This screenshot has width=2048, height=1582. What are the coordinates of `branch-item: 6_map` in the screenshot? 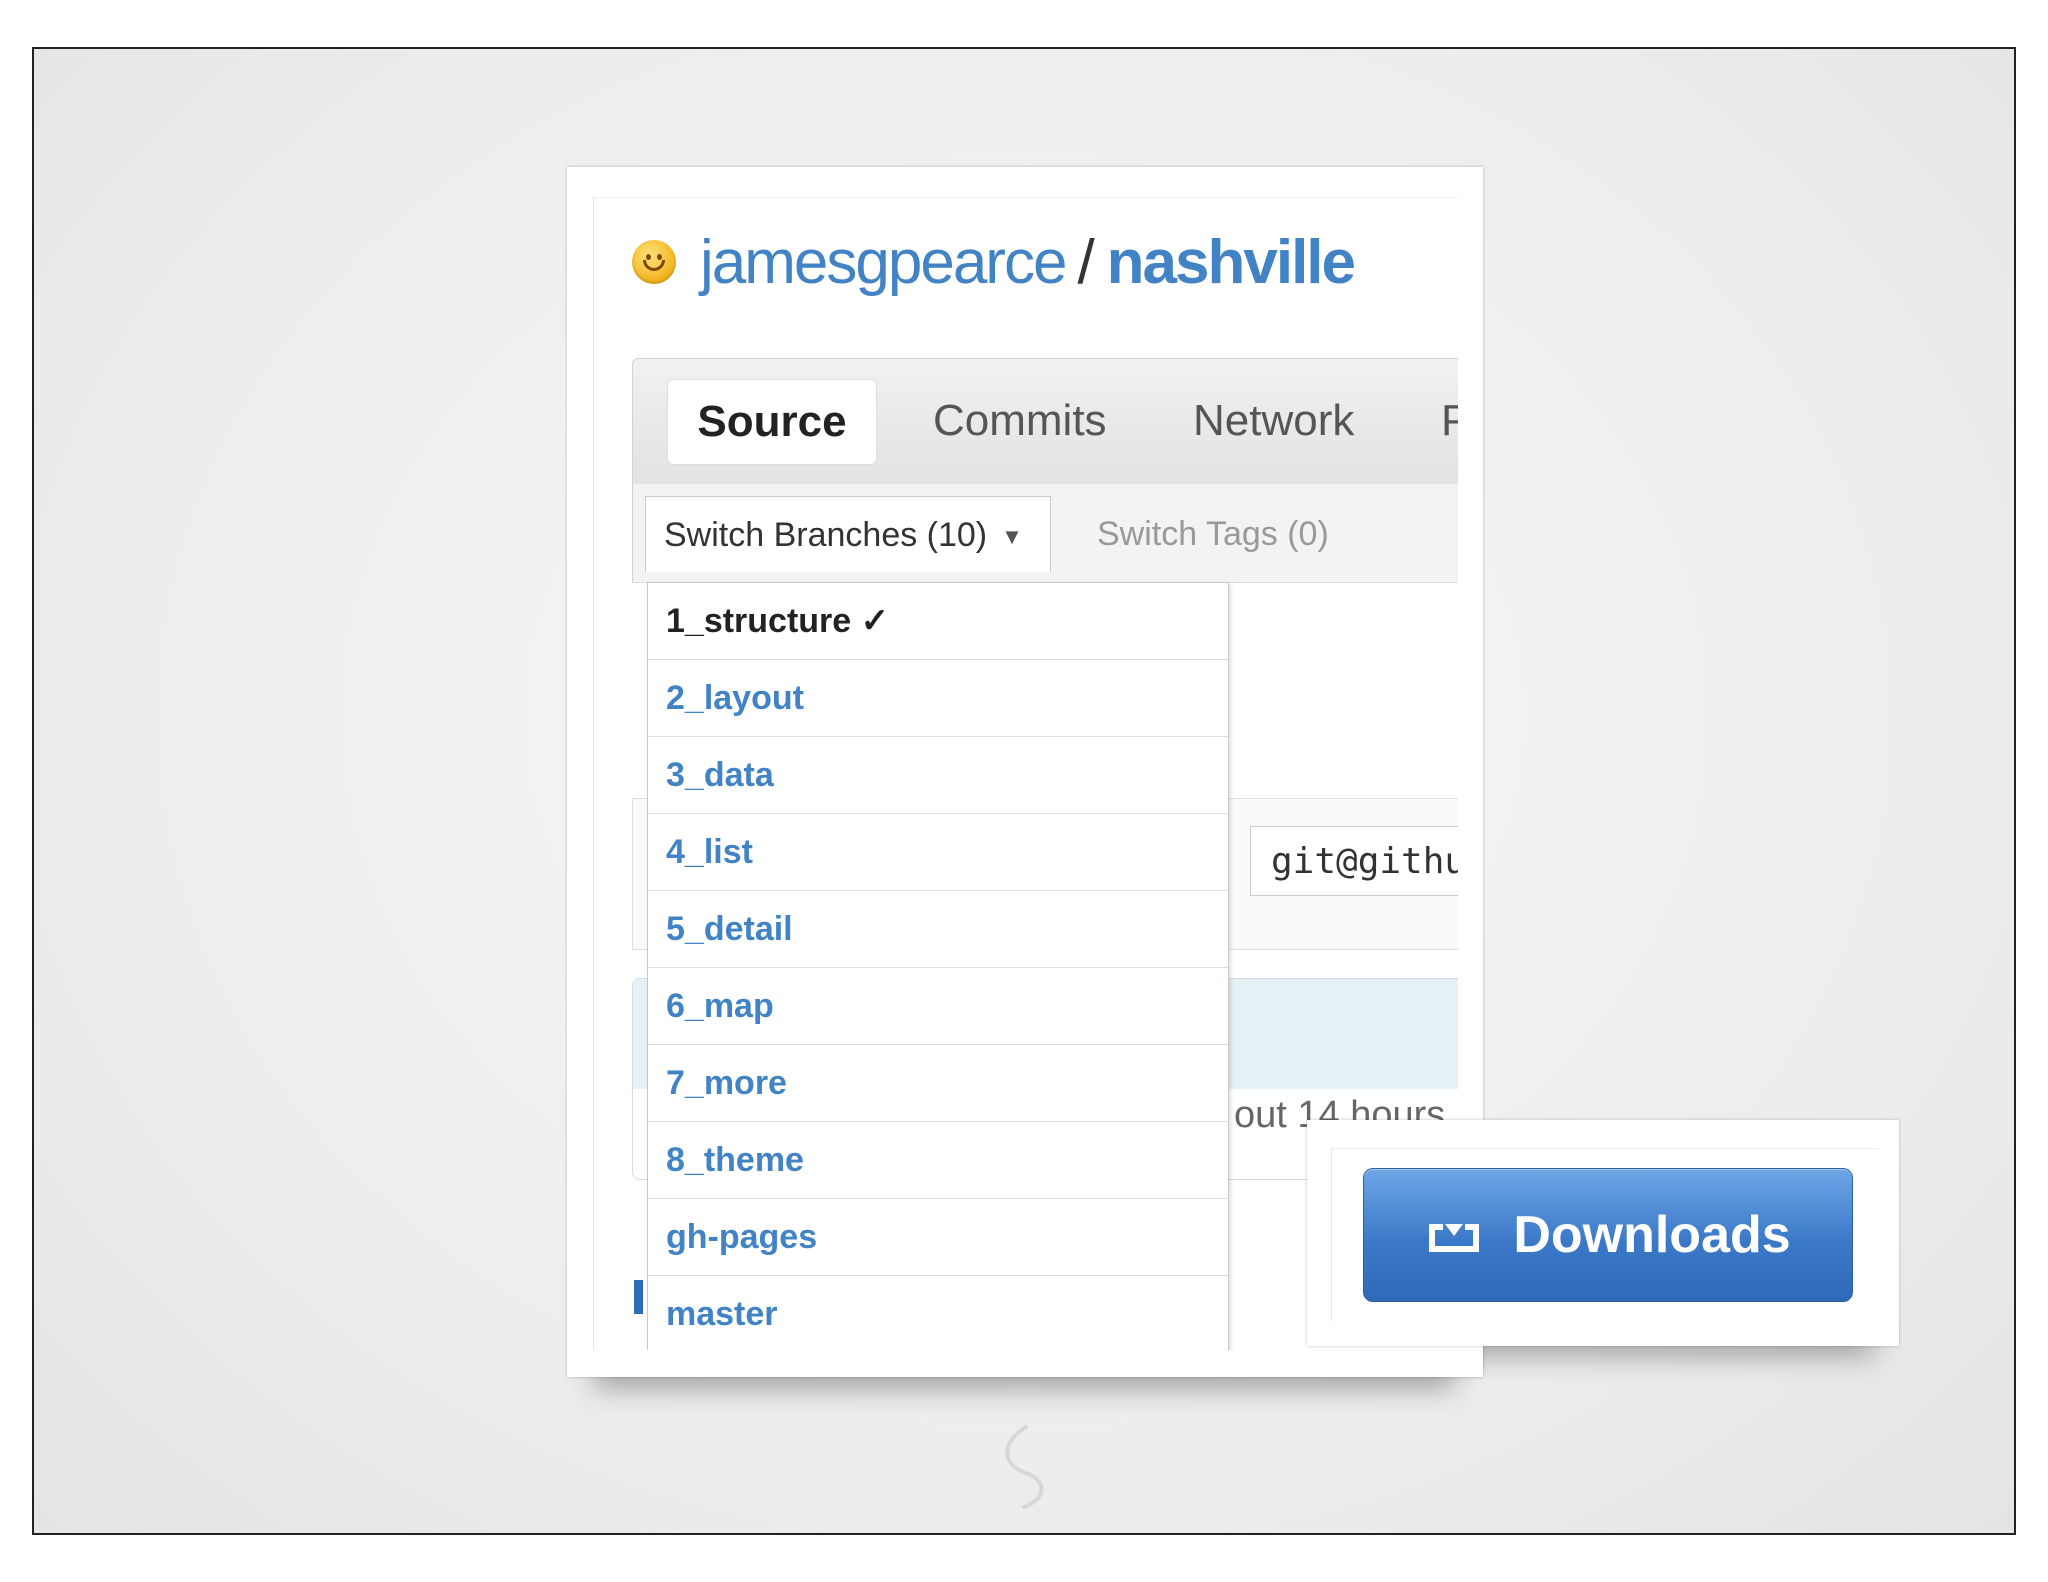 It's located at (938, 1006).